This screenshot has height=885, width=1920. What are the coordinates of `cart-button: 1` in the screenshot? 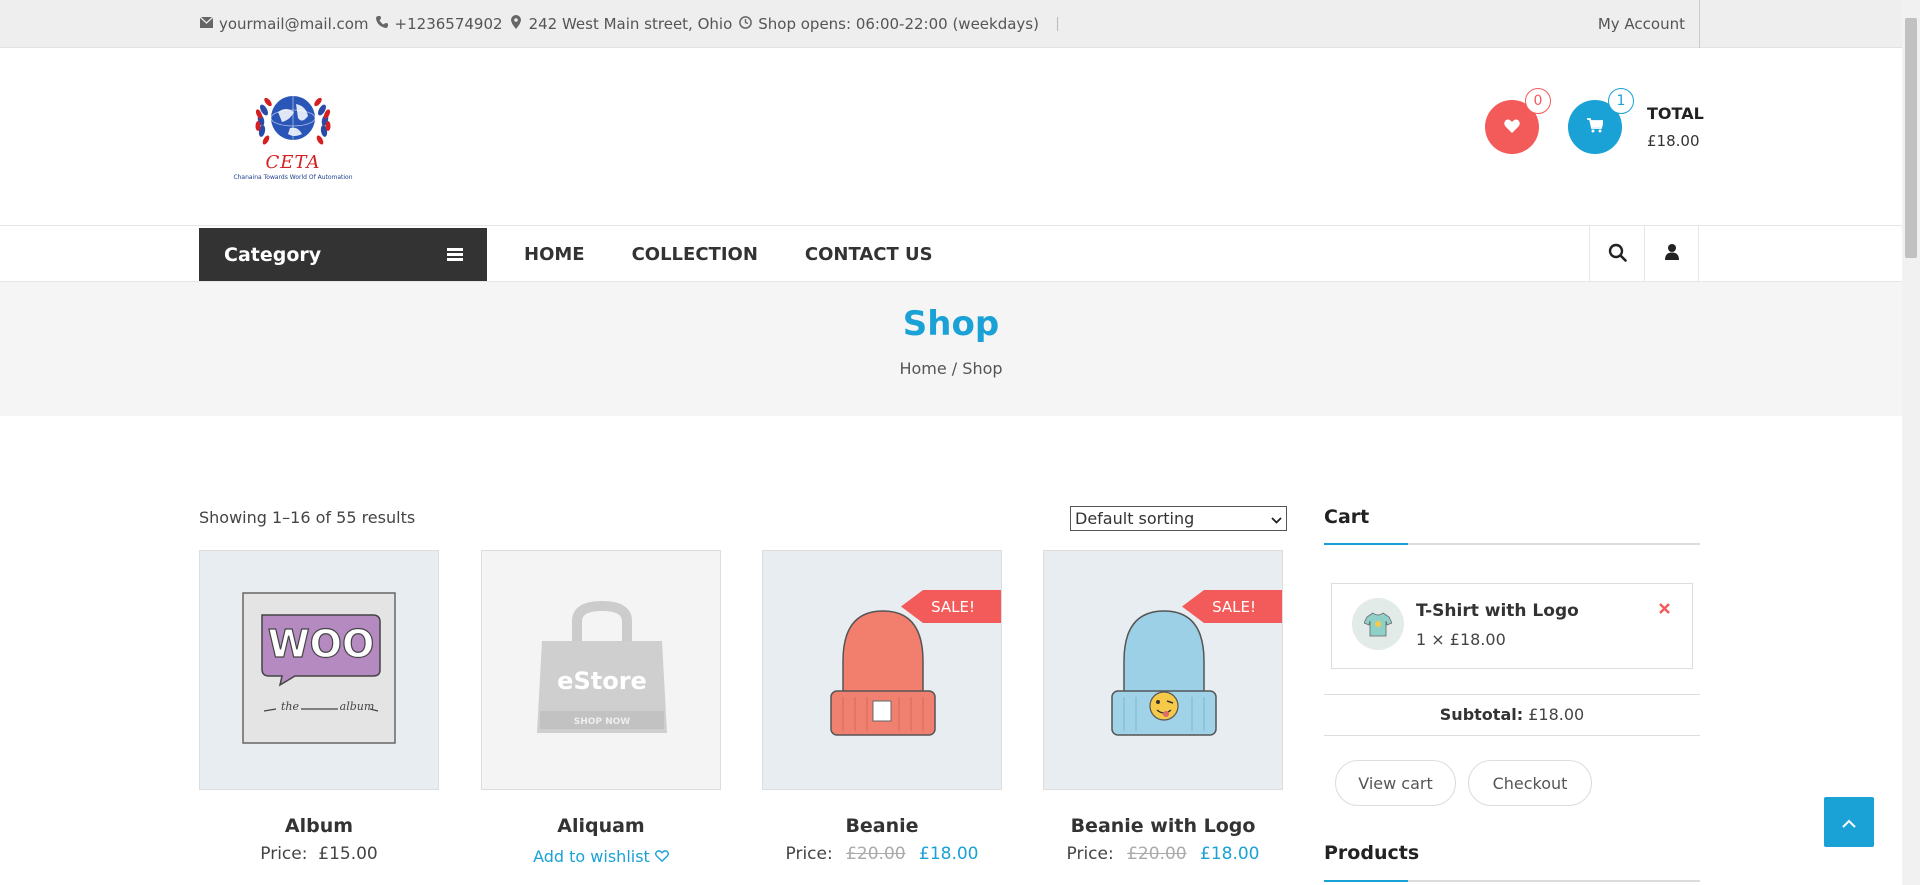 It's located at (1601, 121).